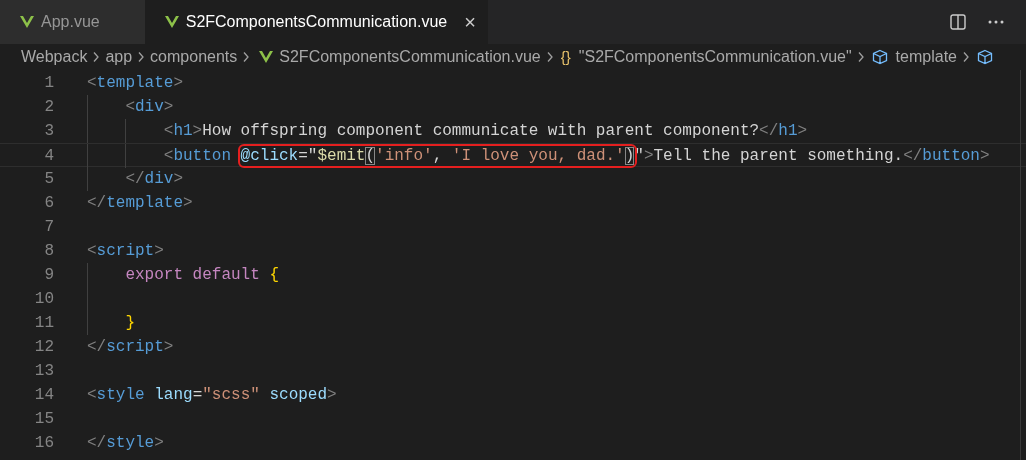 The height and width of the screenshot is (460, 1026). Describe the element at coordinates (48, 156) in the screenshot. I see `line-number: 4` at that location.